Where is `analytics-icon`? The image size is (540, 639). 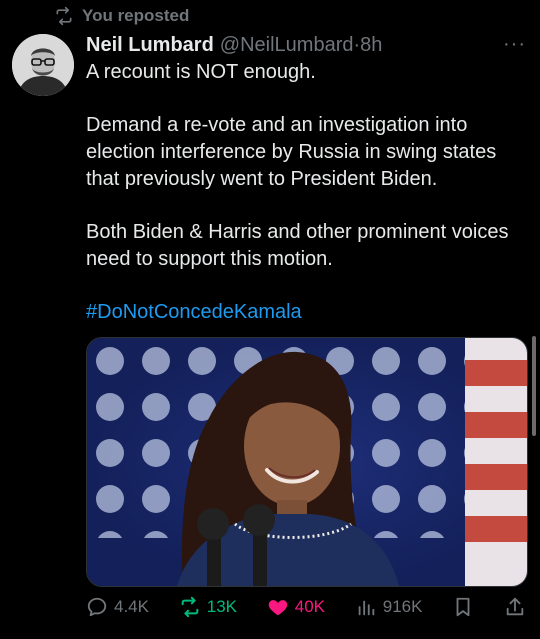 analytics-icon is located at coordinates (366, 608).